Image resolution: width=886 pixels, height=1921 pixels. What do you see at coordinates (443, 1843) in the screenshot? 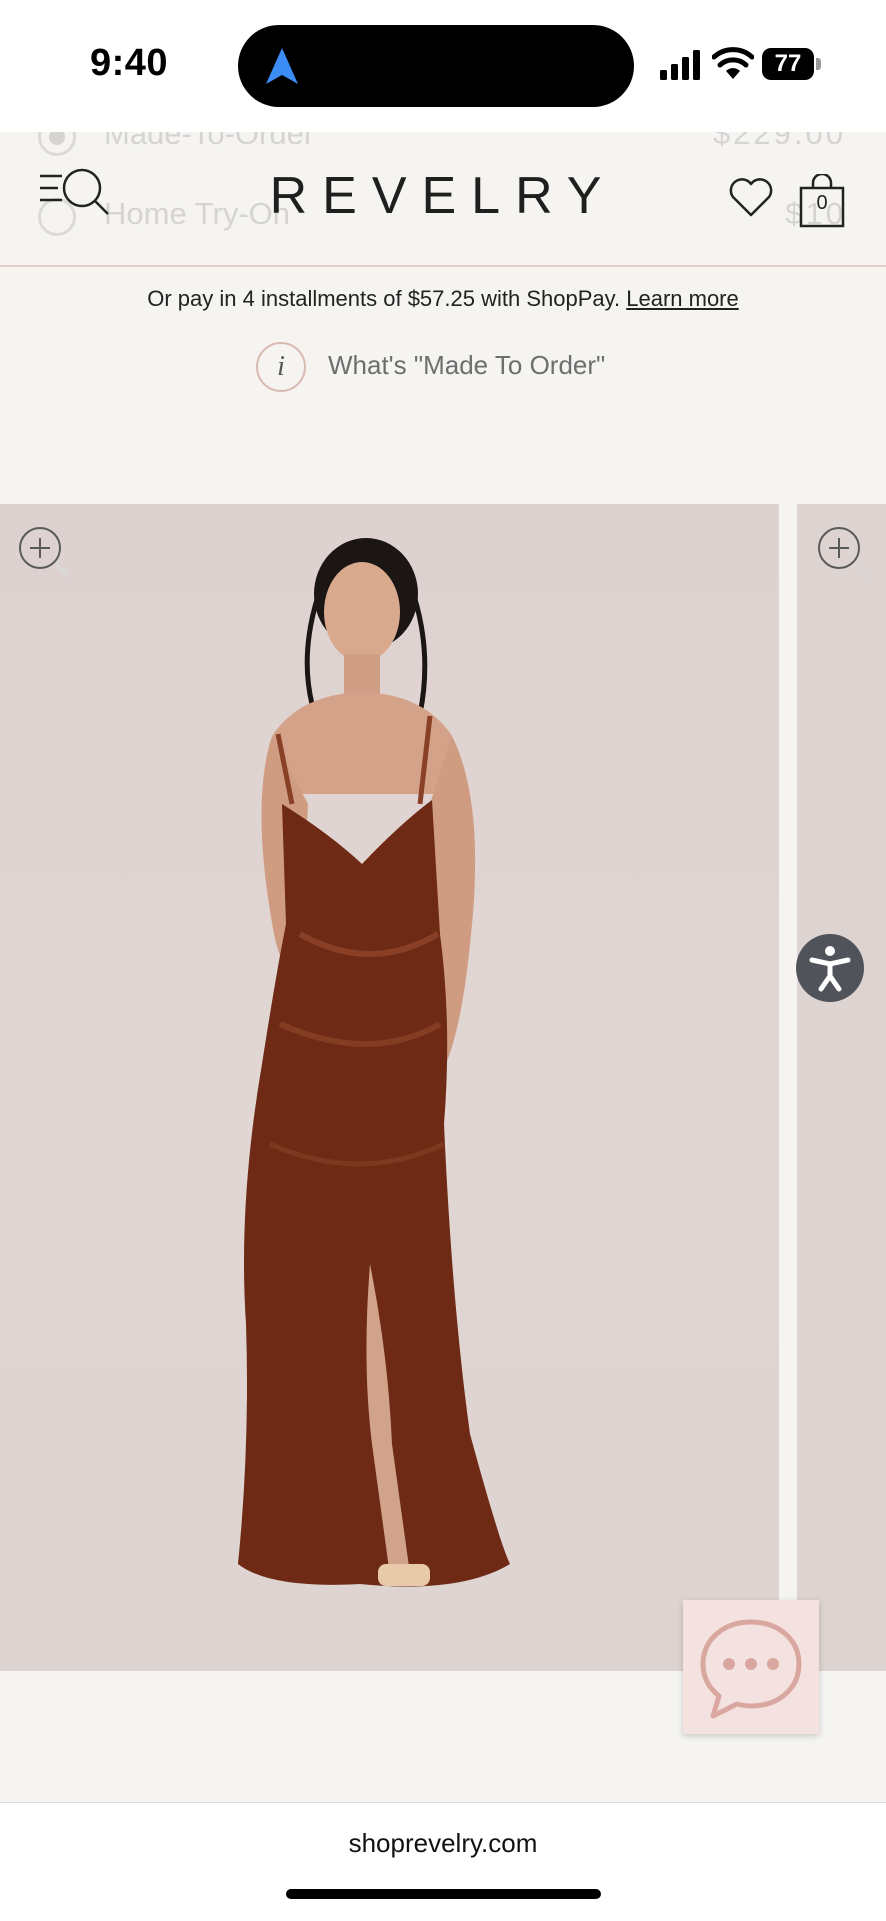
I see `url-text: shoprevelry.com` at bounding box center [443, 1843].